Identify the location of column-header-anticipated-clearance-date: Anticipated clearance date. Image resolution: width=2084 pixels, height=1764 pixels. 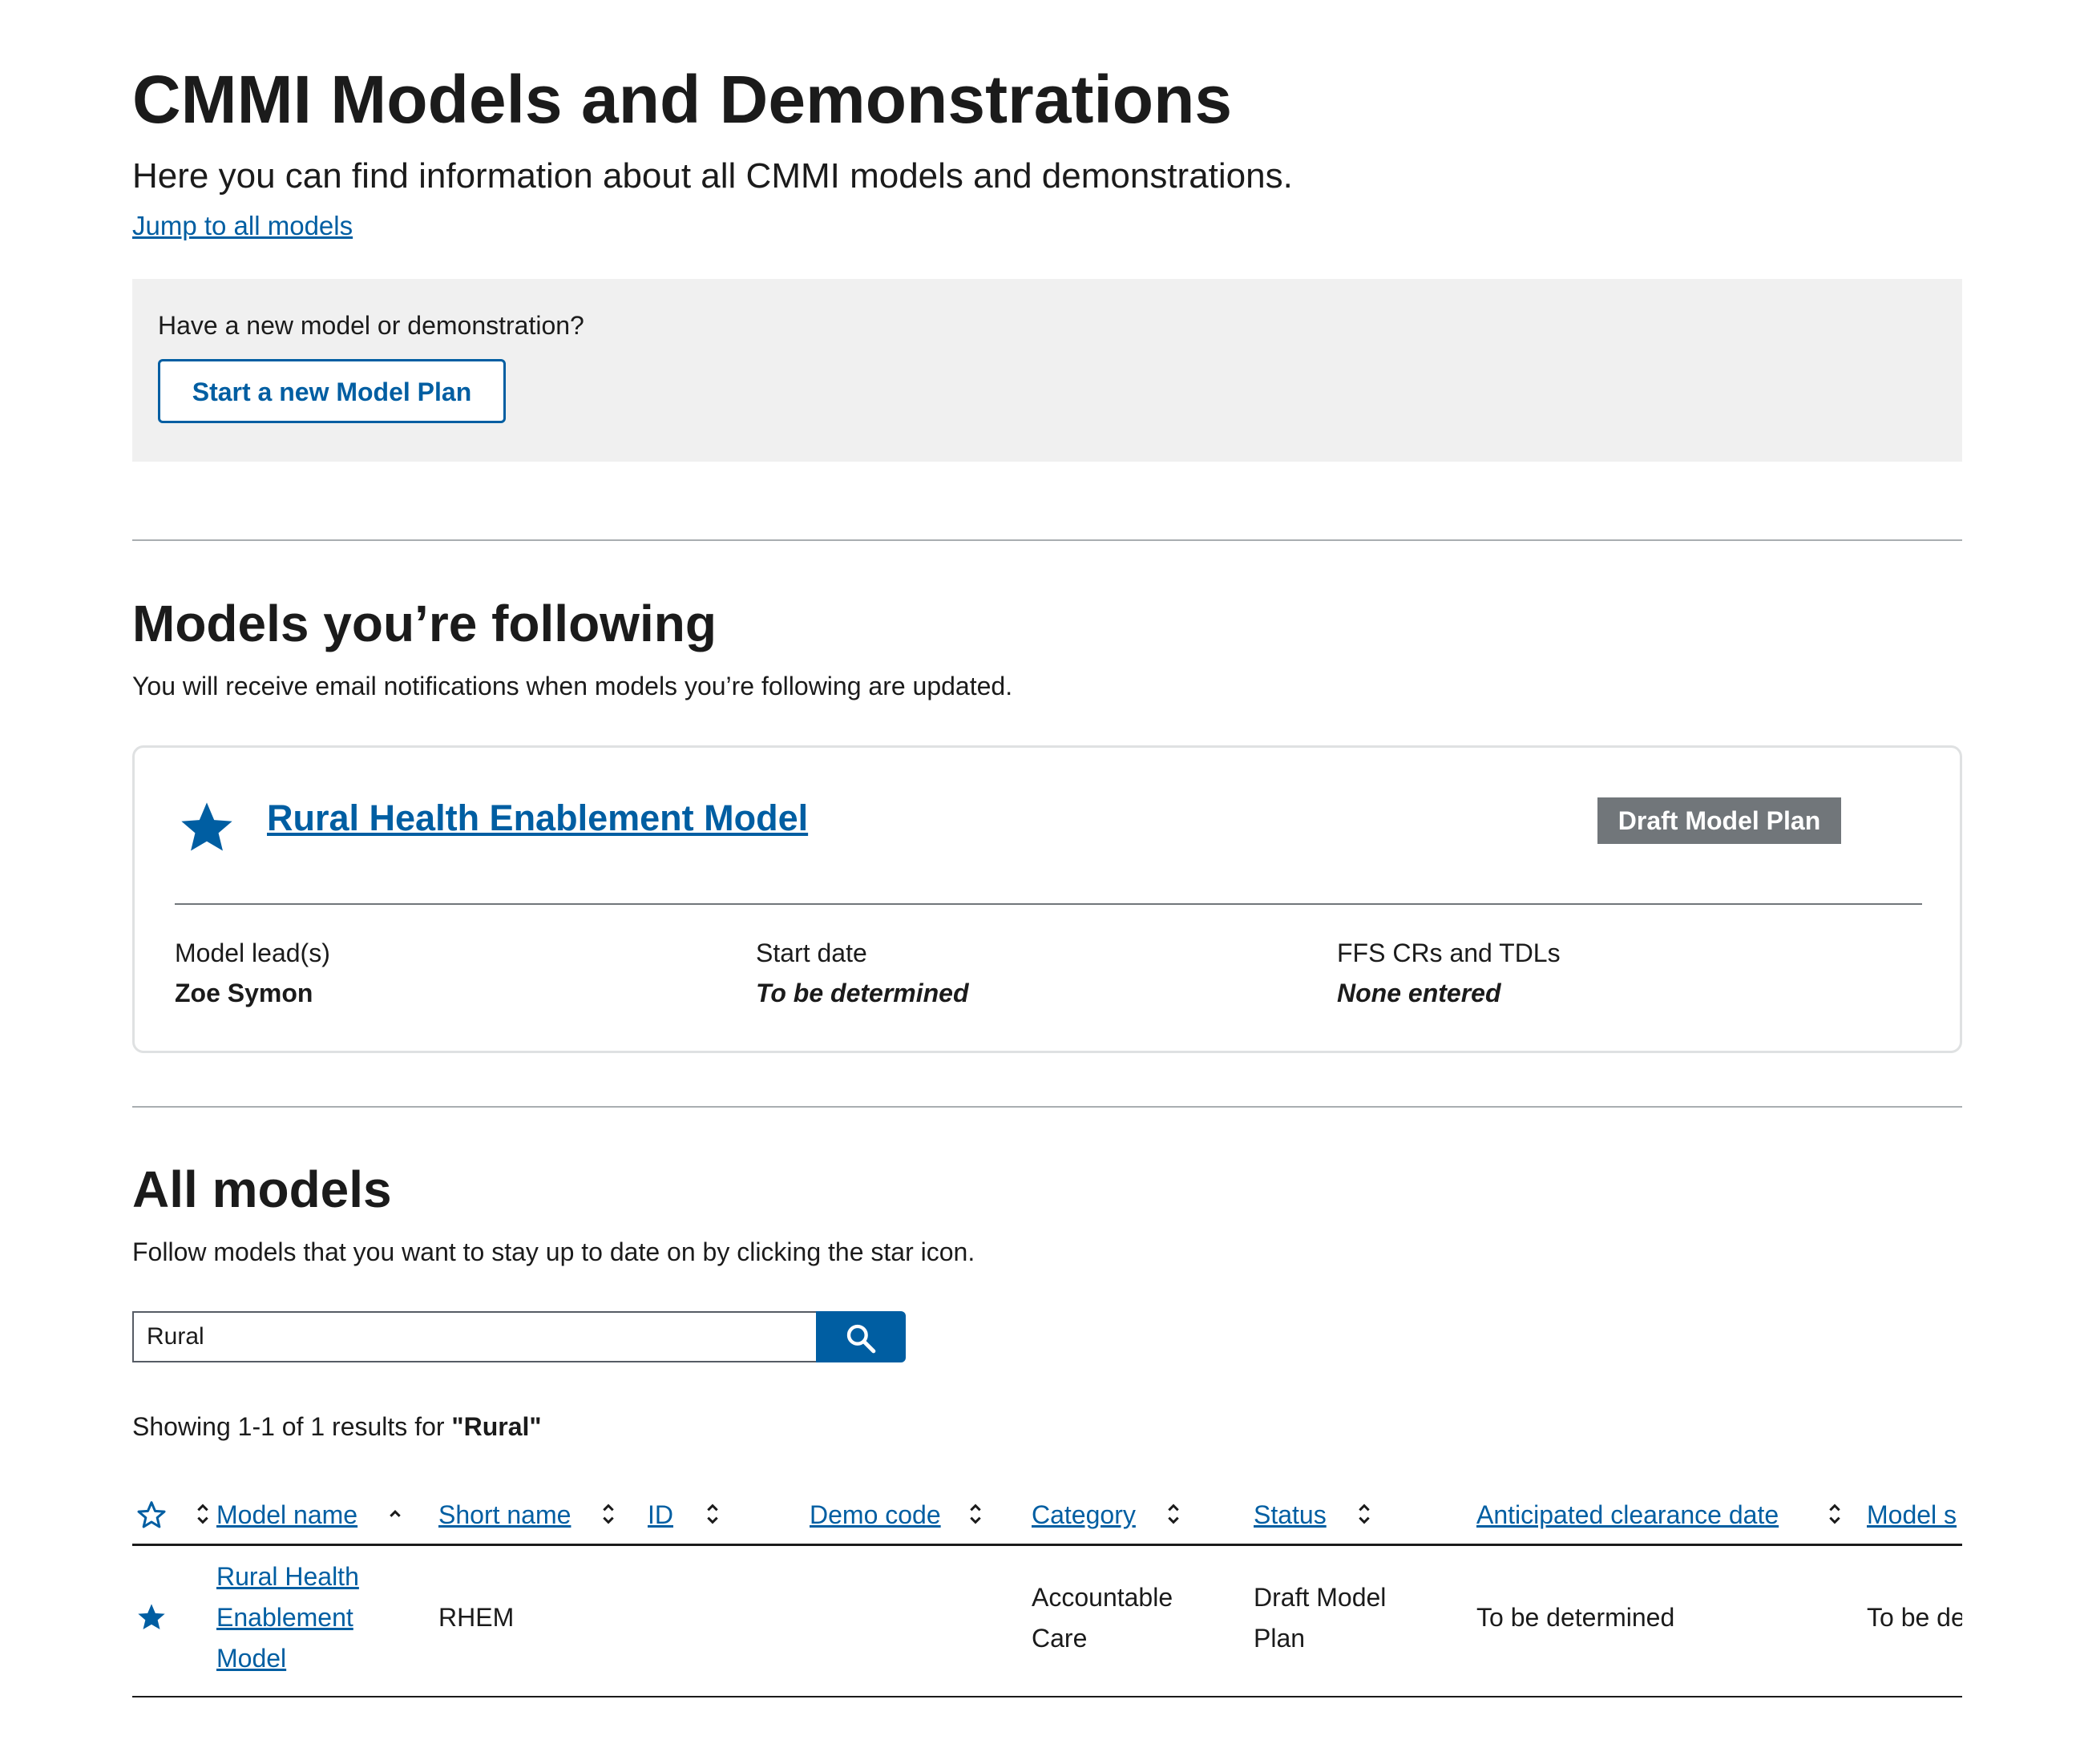
(1627, 1514).